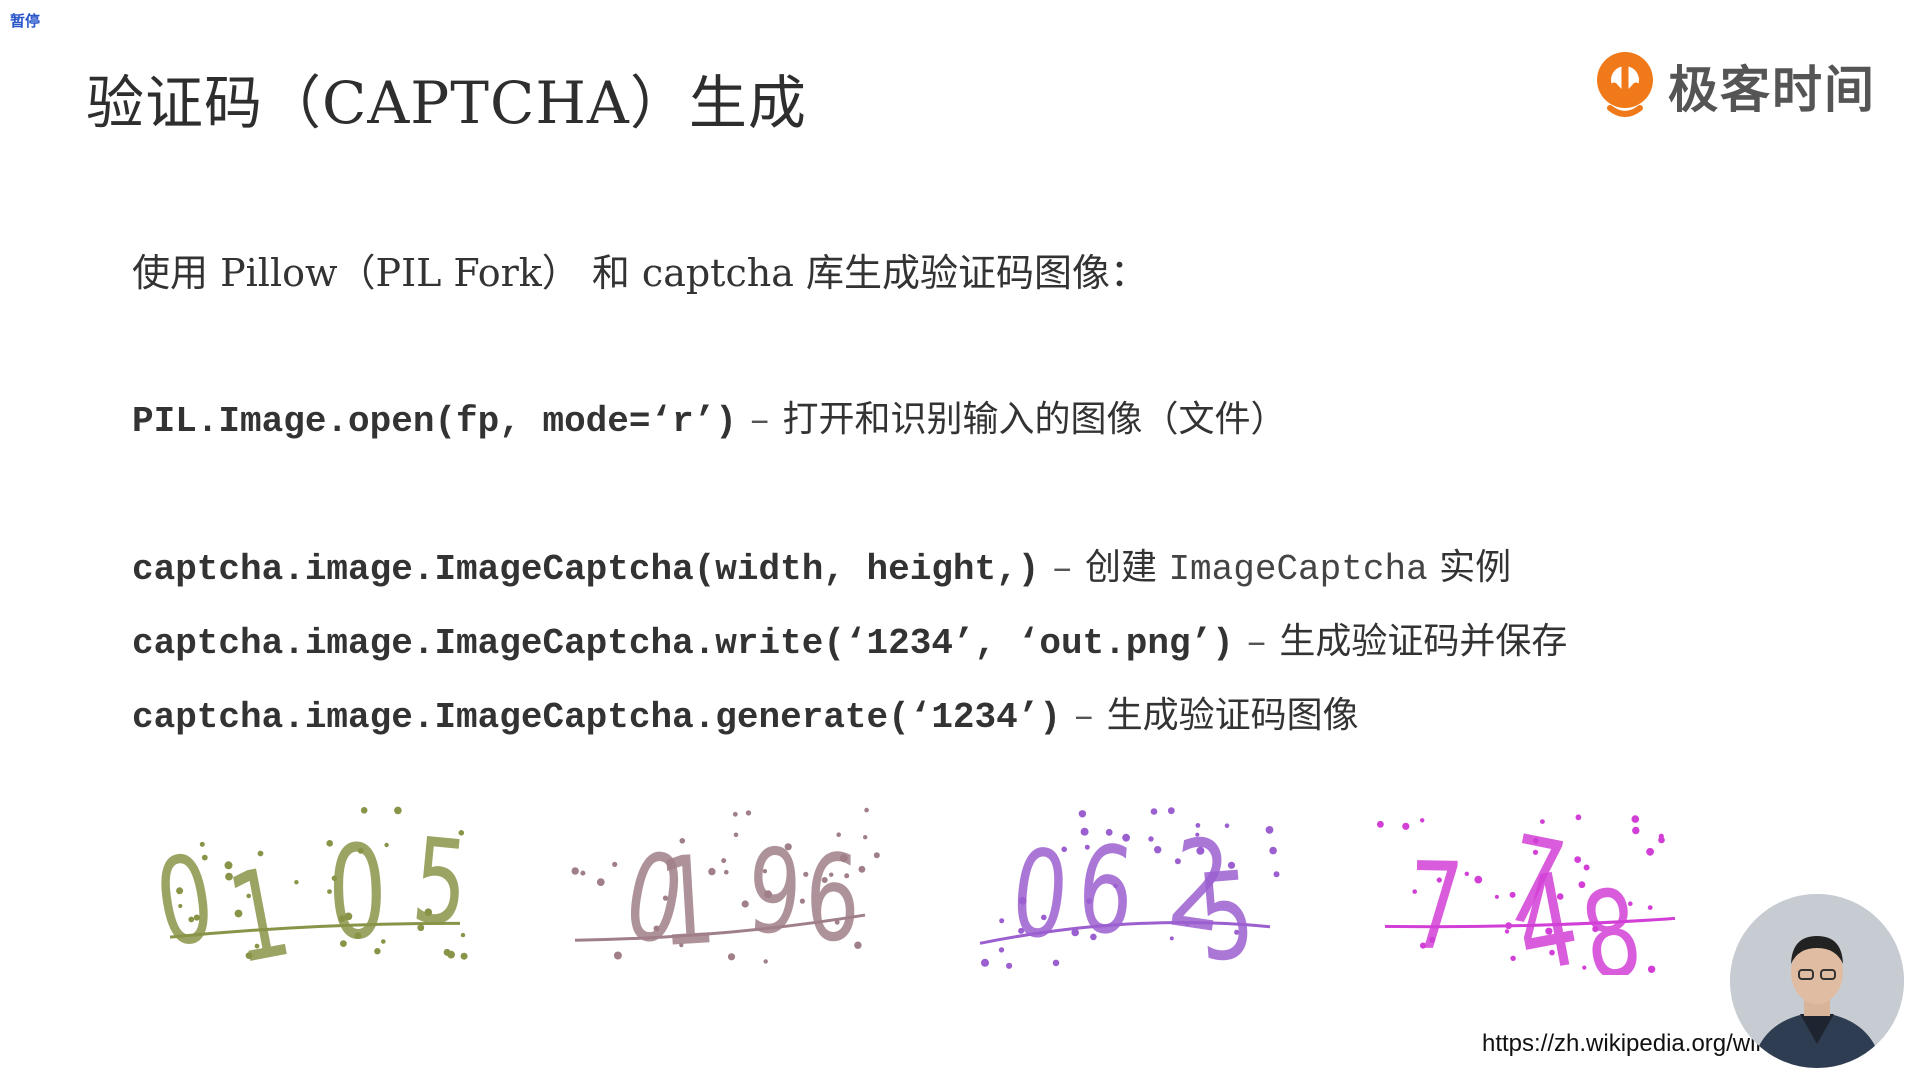  What do you see at coordinates (1475, 567) in the screenshot?
I see `api-desc-suffix: 实例` at bounding box center [1475, 567].